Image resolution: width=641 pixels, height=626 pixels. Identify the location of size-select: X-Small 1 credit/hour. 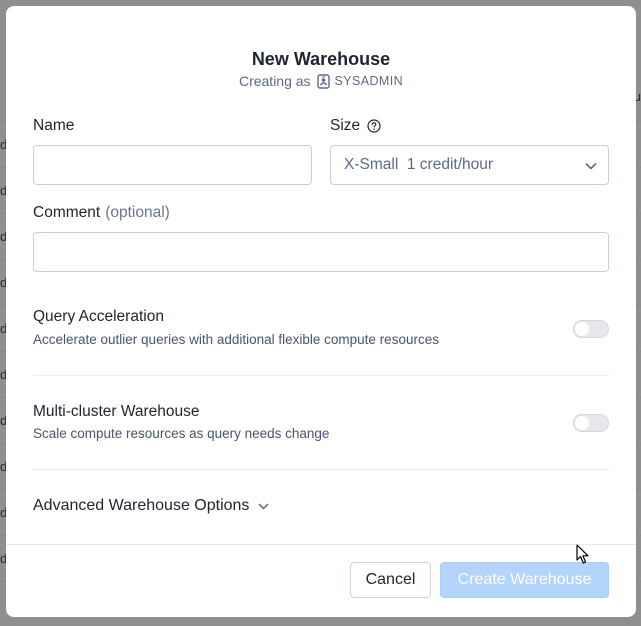
(469, 165).